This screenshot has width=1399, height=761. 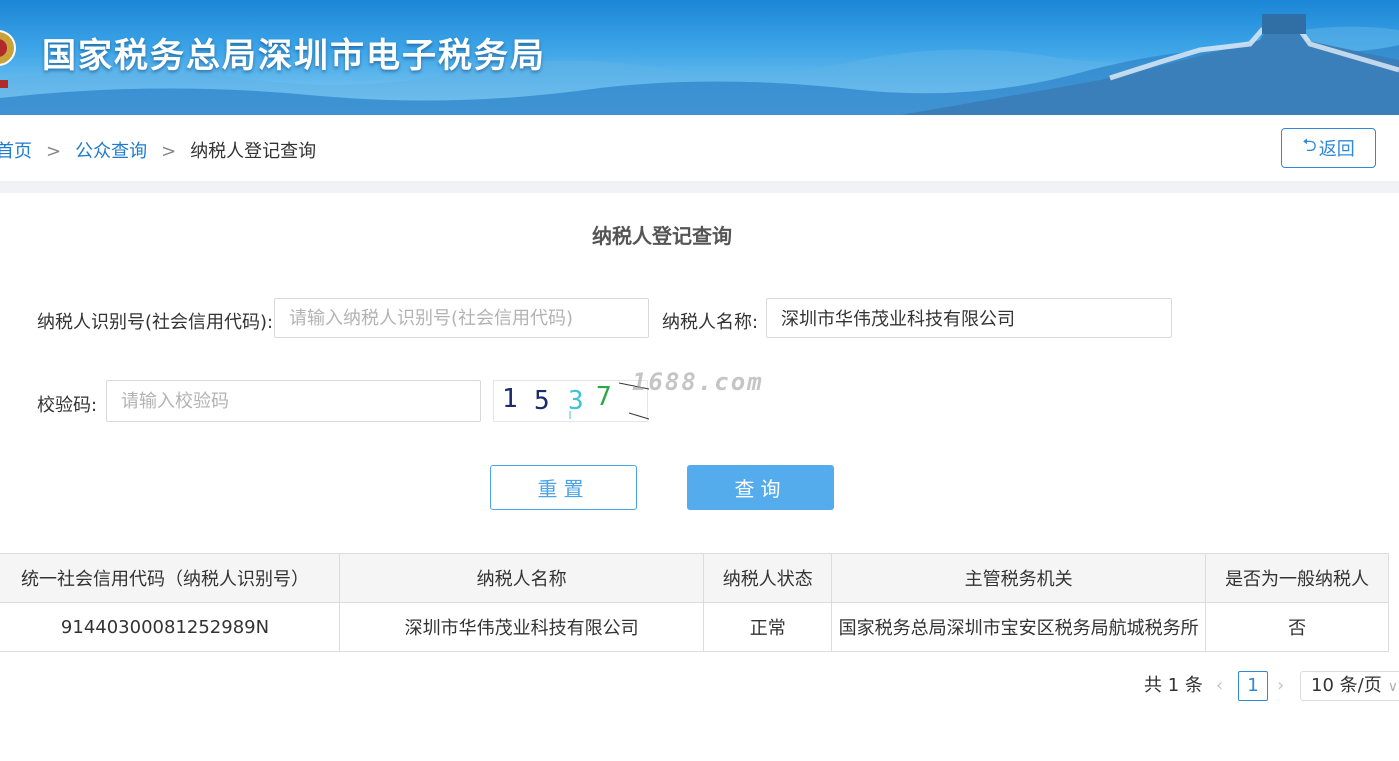 I want to click on site-title: 国家税务总局深圳市电子税务局, so click(x=294, y=56).